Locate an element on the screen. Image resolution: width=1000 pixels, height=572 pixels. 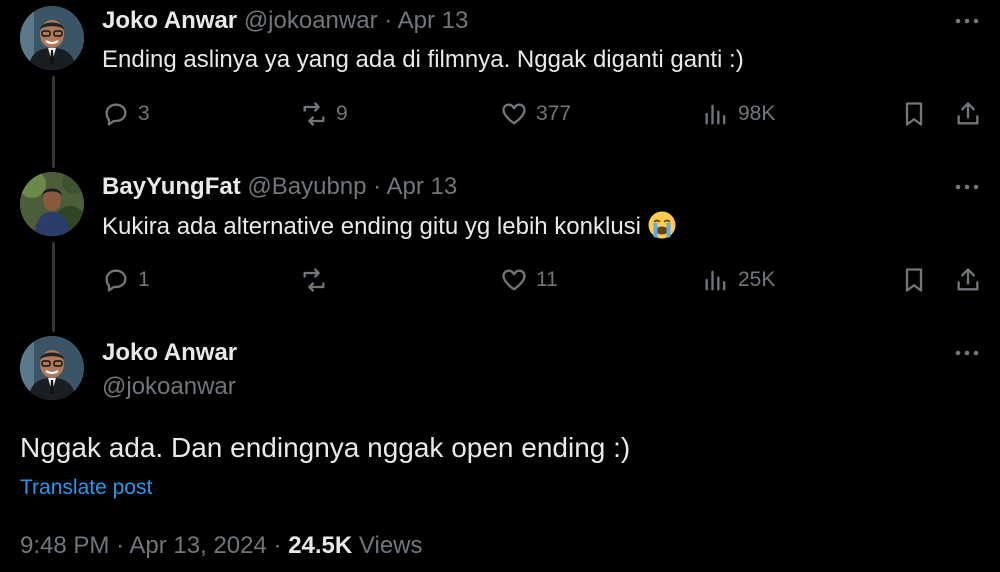
views-count: 24.5K is located at coordinates (320, 545).